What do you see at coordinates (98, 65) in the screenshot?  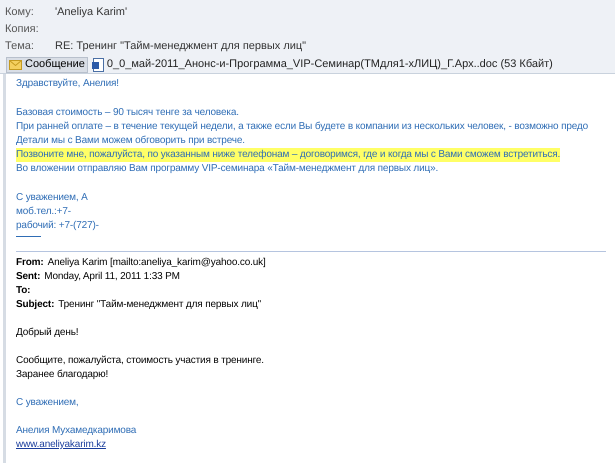 I see `document-icon` at bounding box center [98, 65].